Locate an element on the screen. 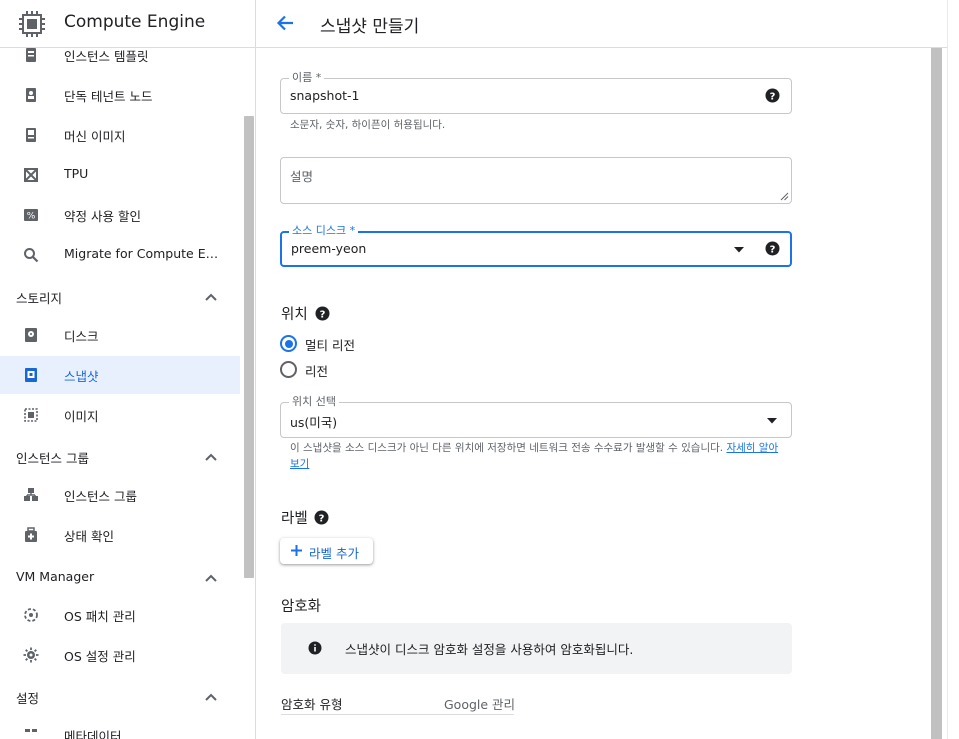 This screenshot has height=739, width=959. sidebar-item-committed-use-discounts: % 약정 사용 할인 is located at coordinates (120, 215).